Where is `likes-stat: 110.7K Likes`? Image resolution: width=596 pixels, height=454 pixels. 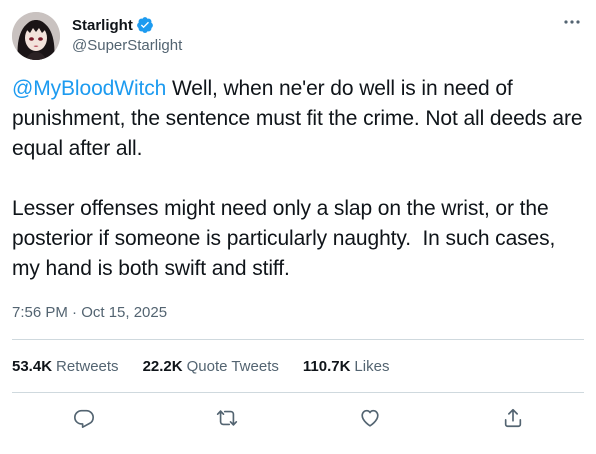
likes-stat: 110.7K Likes is located at coordinates (346, 366).